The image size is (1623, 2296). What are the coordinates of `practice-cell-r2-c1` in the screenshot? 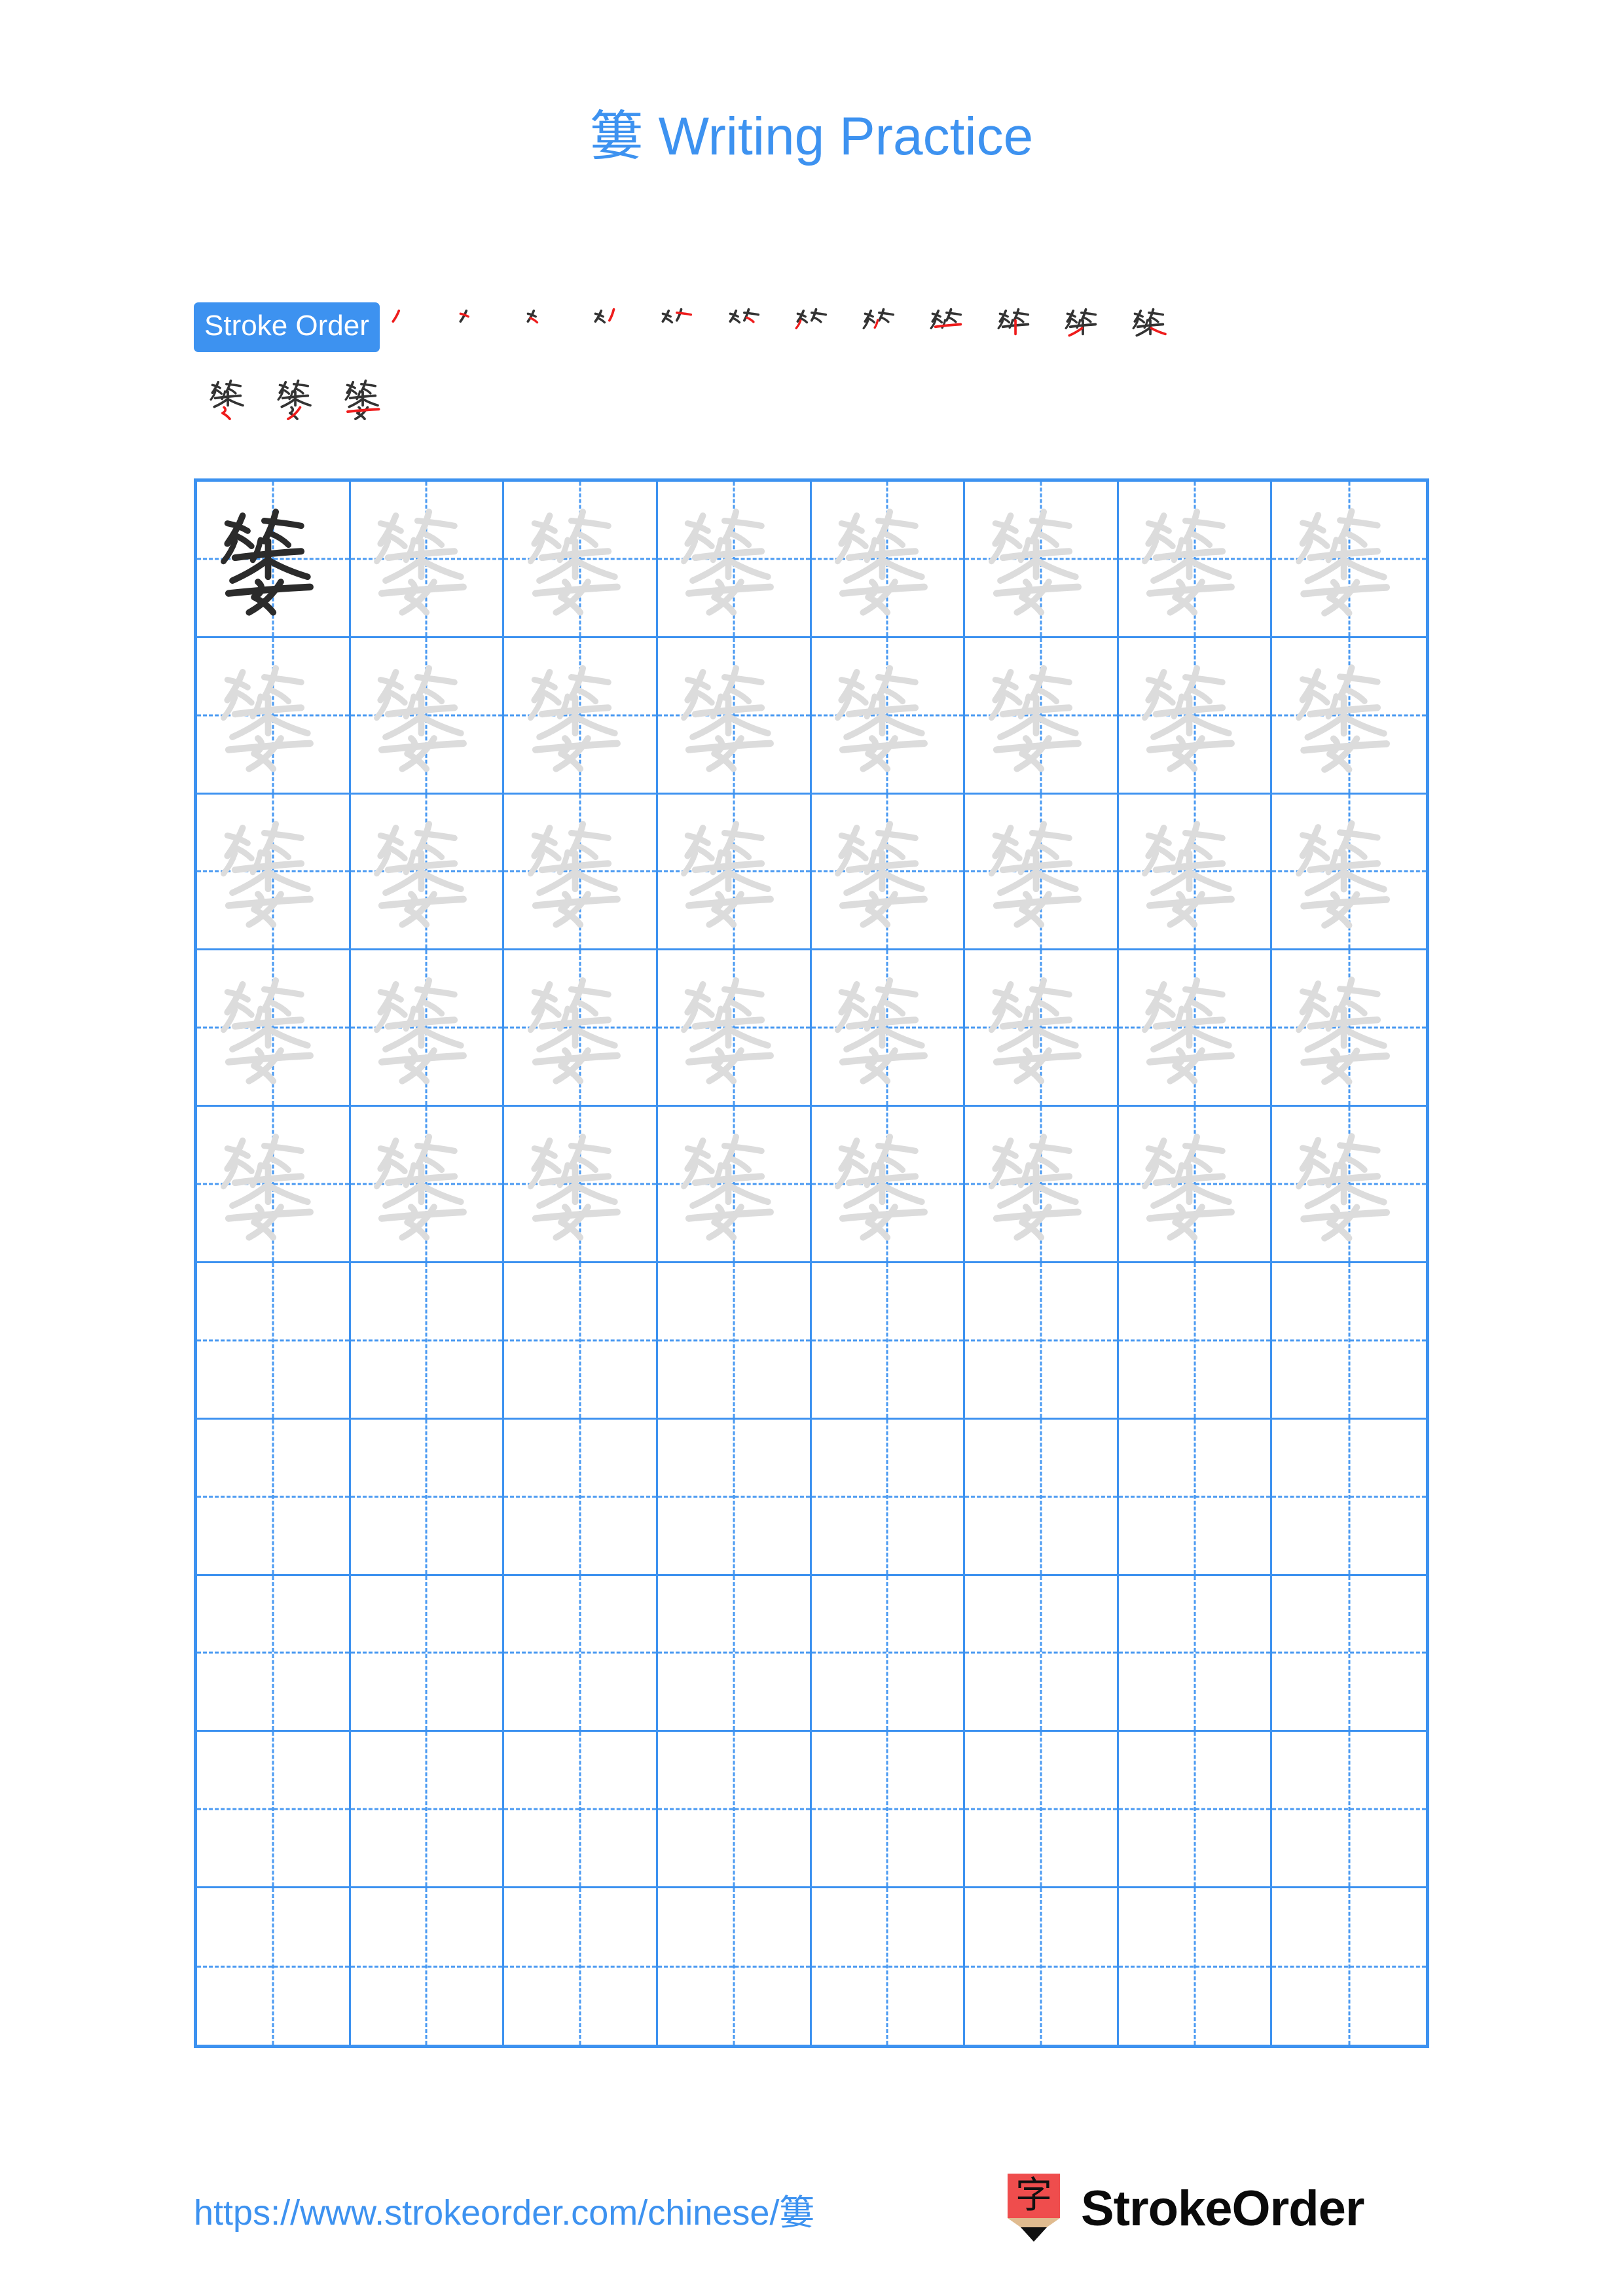 It's located at (274, 716).